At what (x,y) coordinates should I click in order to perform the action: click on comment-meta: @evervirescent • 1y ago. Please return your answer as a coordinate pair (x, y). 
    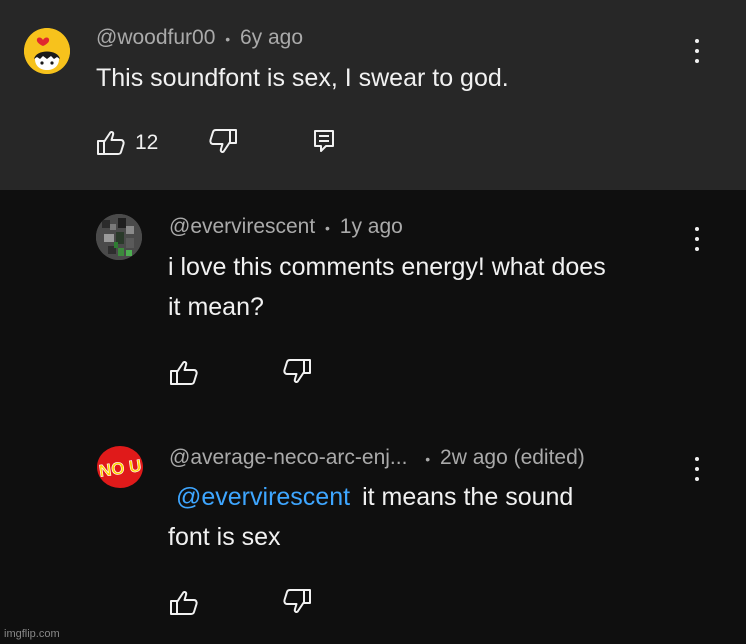
    Looking at the image, I should click on (286, 227).